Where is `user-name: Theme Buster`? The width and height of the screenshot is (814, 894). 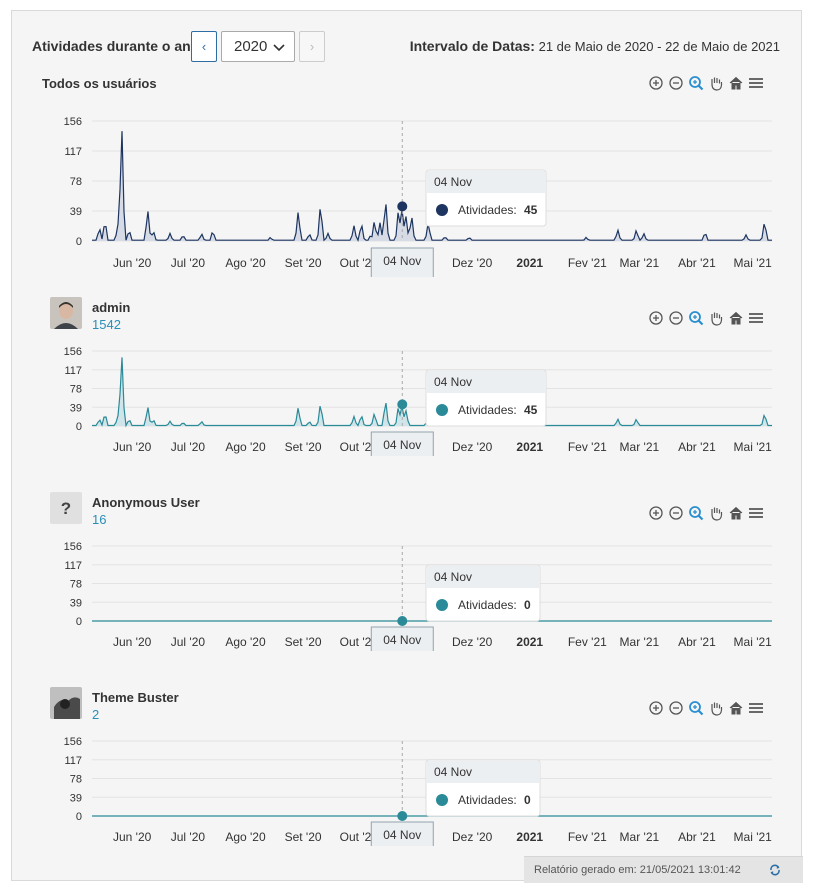
user-name: Theme Buster is located at coordinates (135, 697).